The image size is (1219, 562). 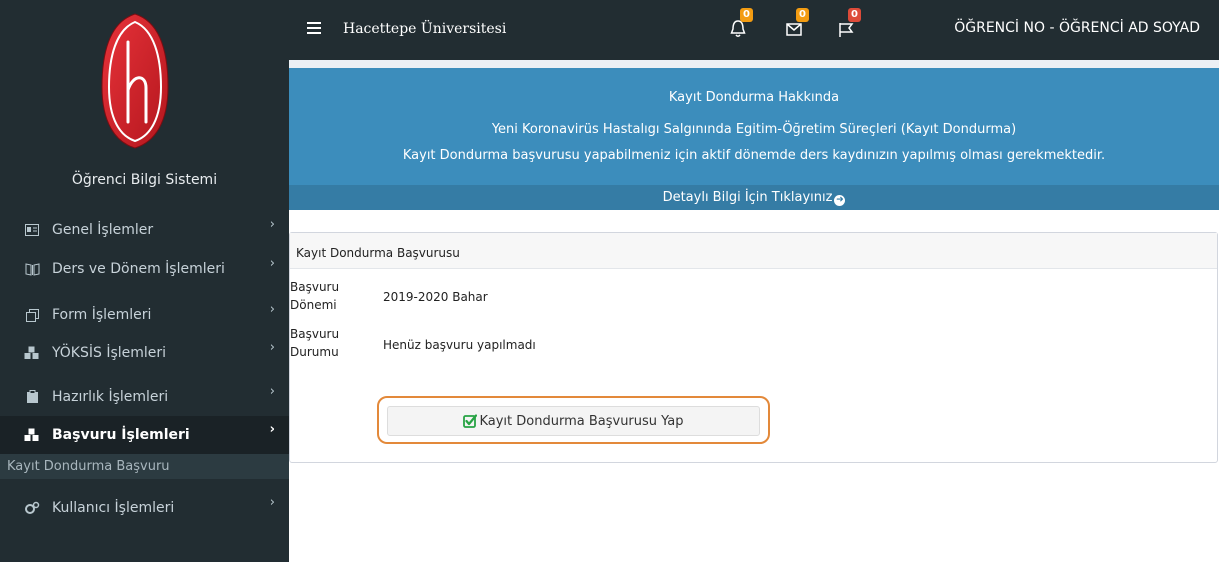 What do you see at coordinates (738, 28) in the screenshot?
I see `bell-icon` at bounding box center [738, 28].